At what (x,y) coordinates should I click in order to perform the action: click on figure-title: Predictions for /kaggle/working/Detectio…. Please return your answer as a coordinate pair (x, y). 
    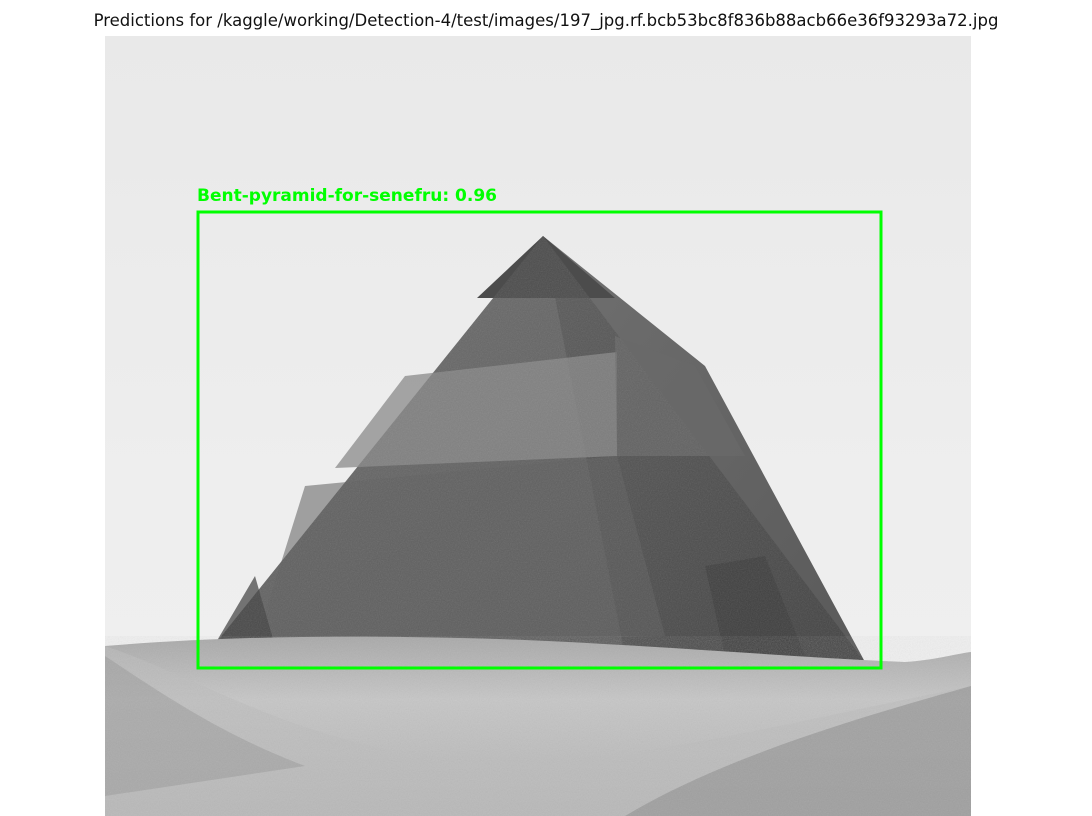
    Looking at the image, I should click on (546, 20).